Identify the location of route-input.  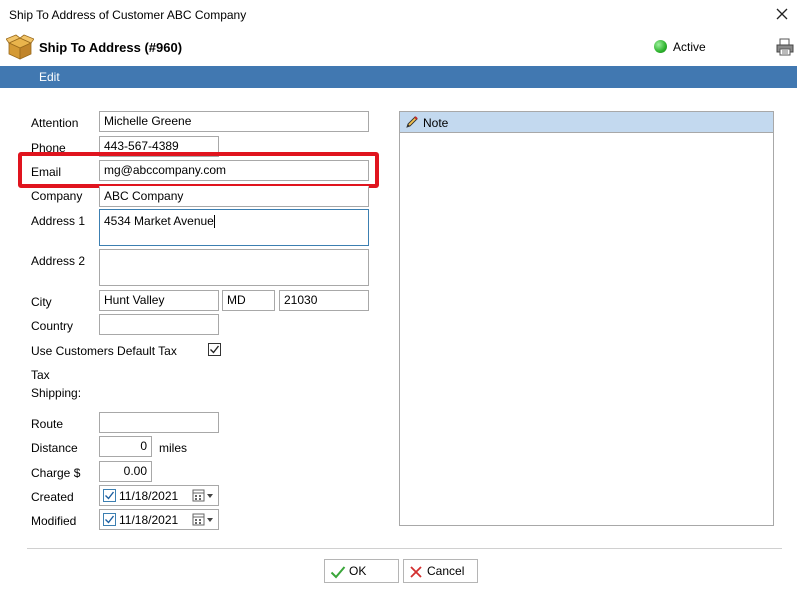
(159, 422).